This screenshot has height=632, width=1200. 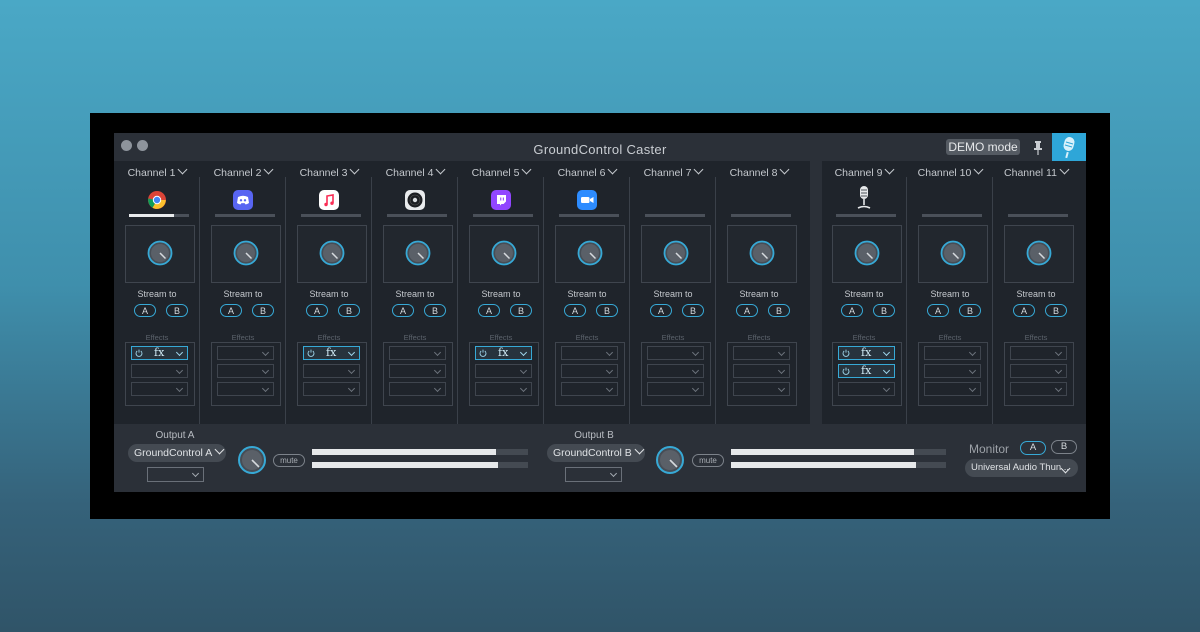 I want to click on effects-label: Effects, so click(x=950, y=337).